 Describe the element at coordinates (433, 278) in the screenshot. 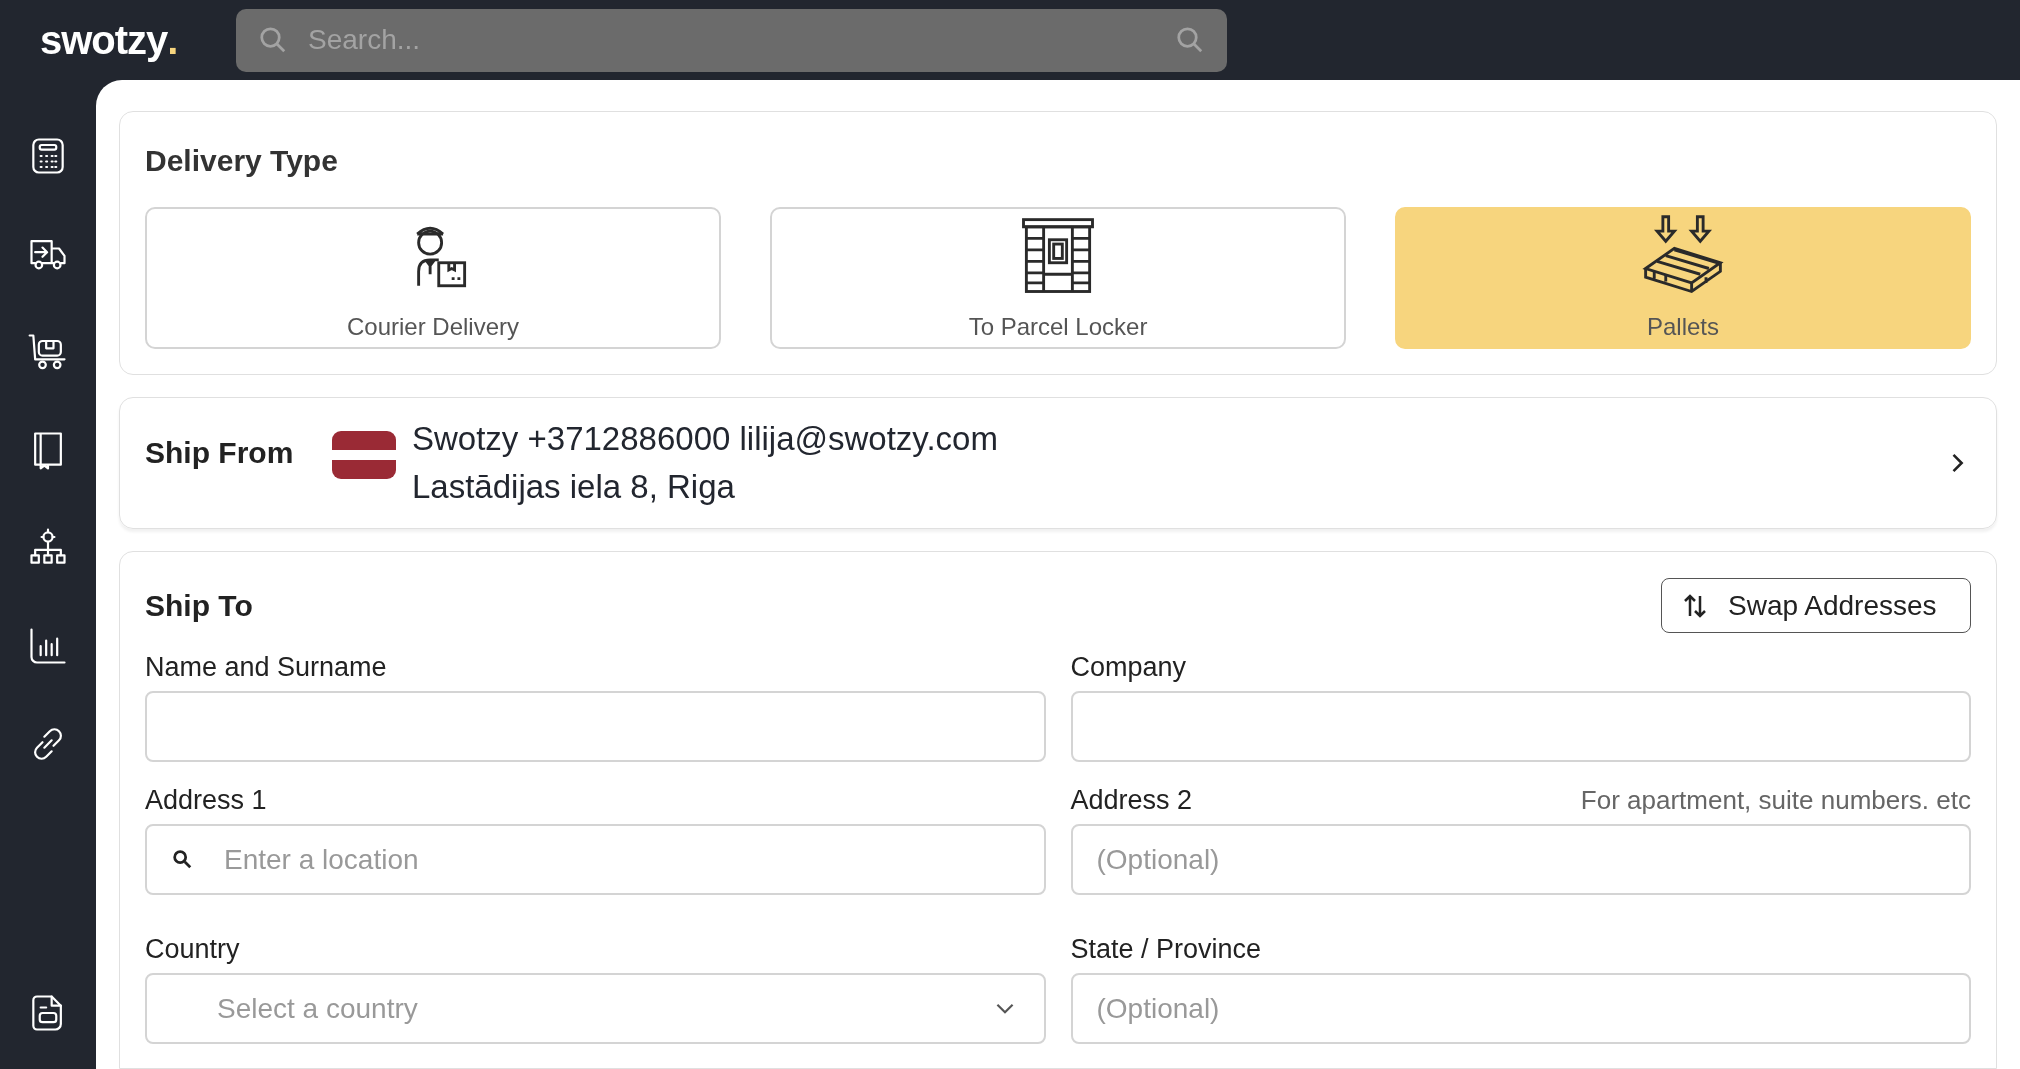

I see `delivery-option: Courier Delivery` at that location.